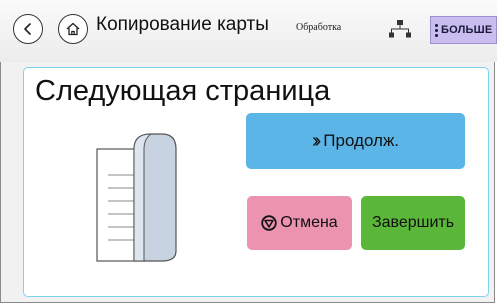 The height and width of the screenshot is (305, 497). What do you see at coordinates (436, 30) in the screenshot?
I see `vertical-dots-icon` at bounding box center [436, 30].